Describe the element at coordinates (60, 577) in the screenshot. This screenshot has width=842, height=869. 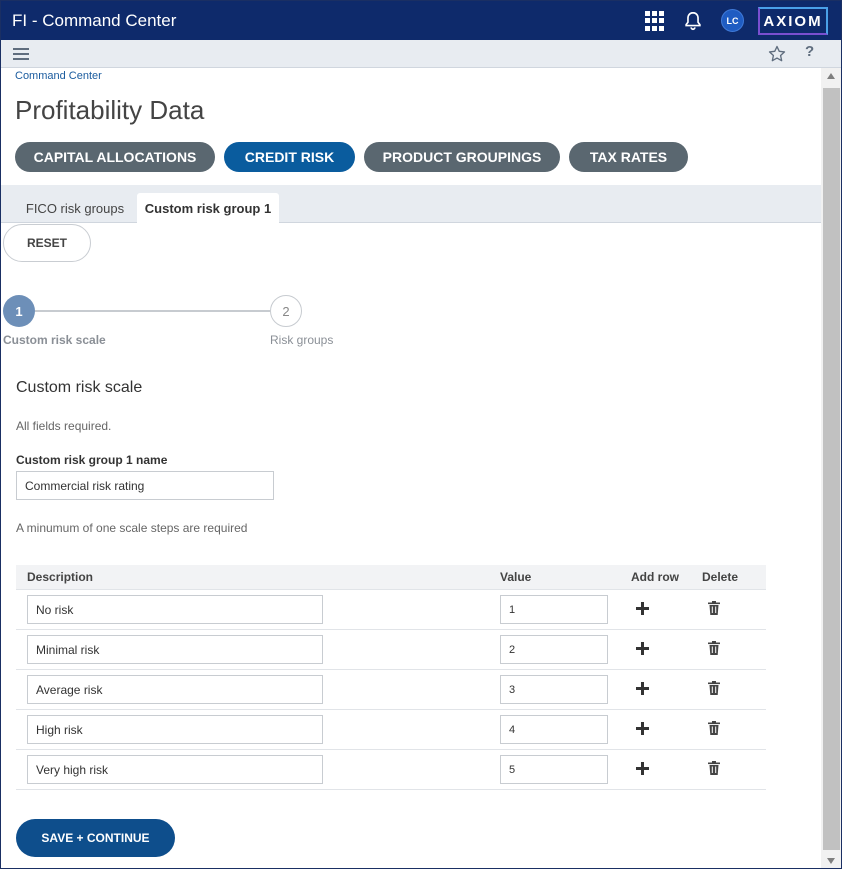
I see `description-column-header: Description` at that location.